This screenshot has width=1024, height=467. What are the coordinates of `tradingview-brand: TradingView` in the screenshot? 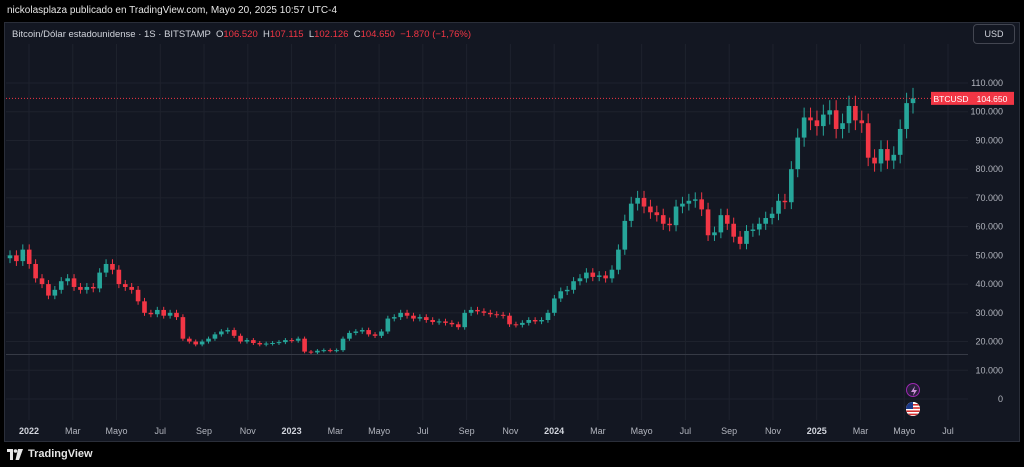 It's located at (60, 454).